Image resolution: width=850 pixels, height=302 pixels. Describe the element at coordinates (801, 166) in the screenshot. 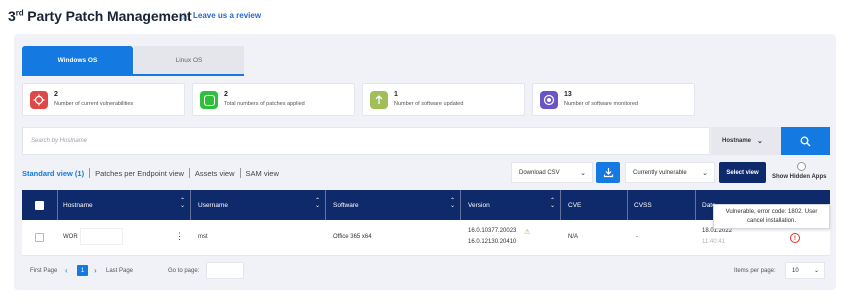

I see `show-hidden-apps-radio` at that location.